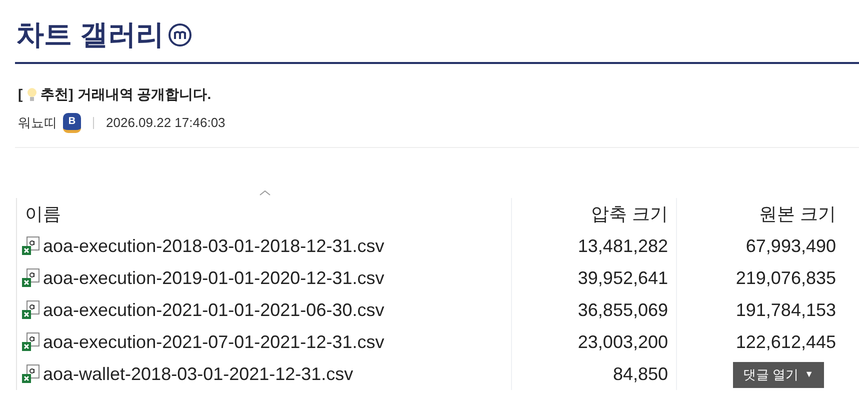  I want to click on post-title: 거래내역 공개합니다., so click(144, 94).